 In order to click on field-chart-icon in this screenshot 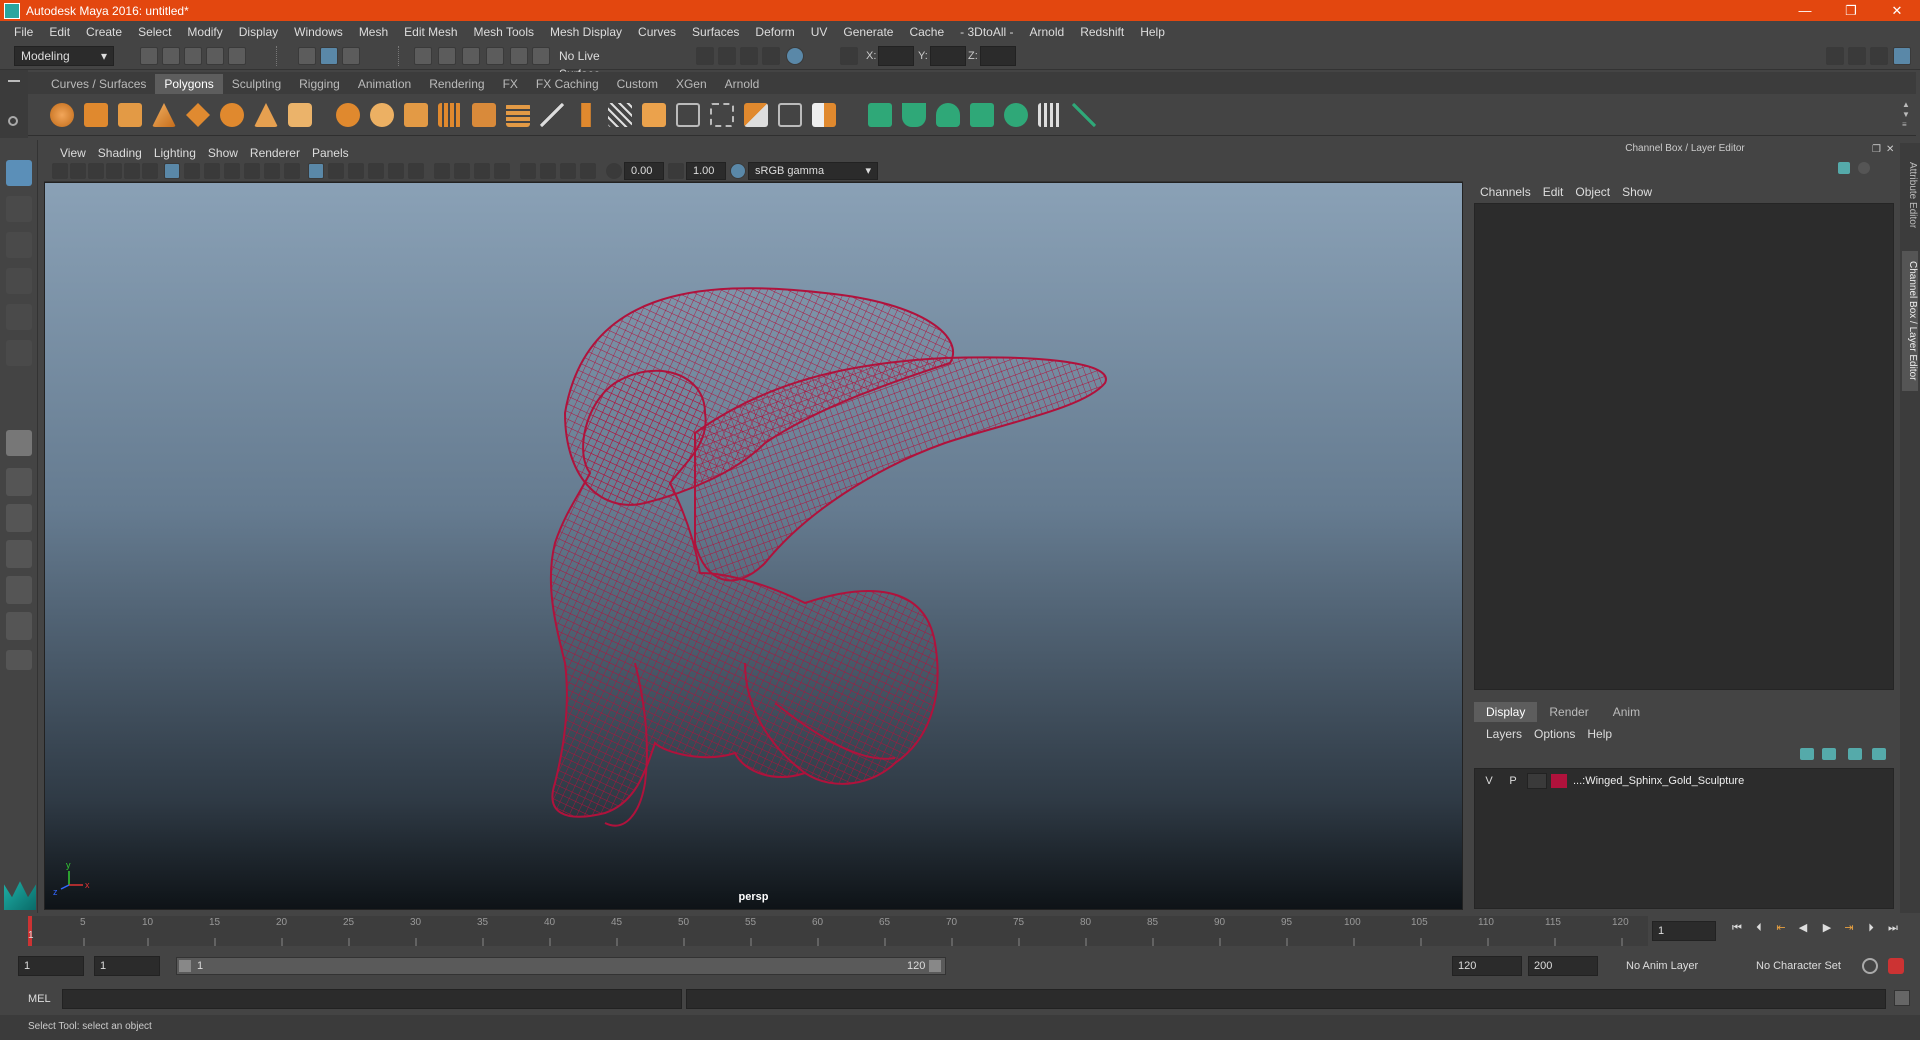, I will do `click(252, 171)`.